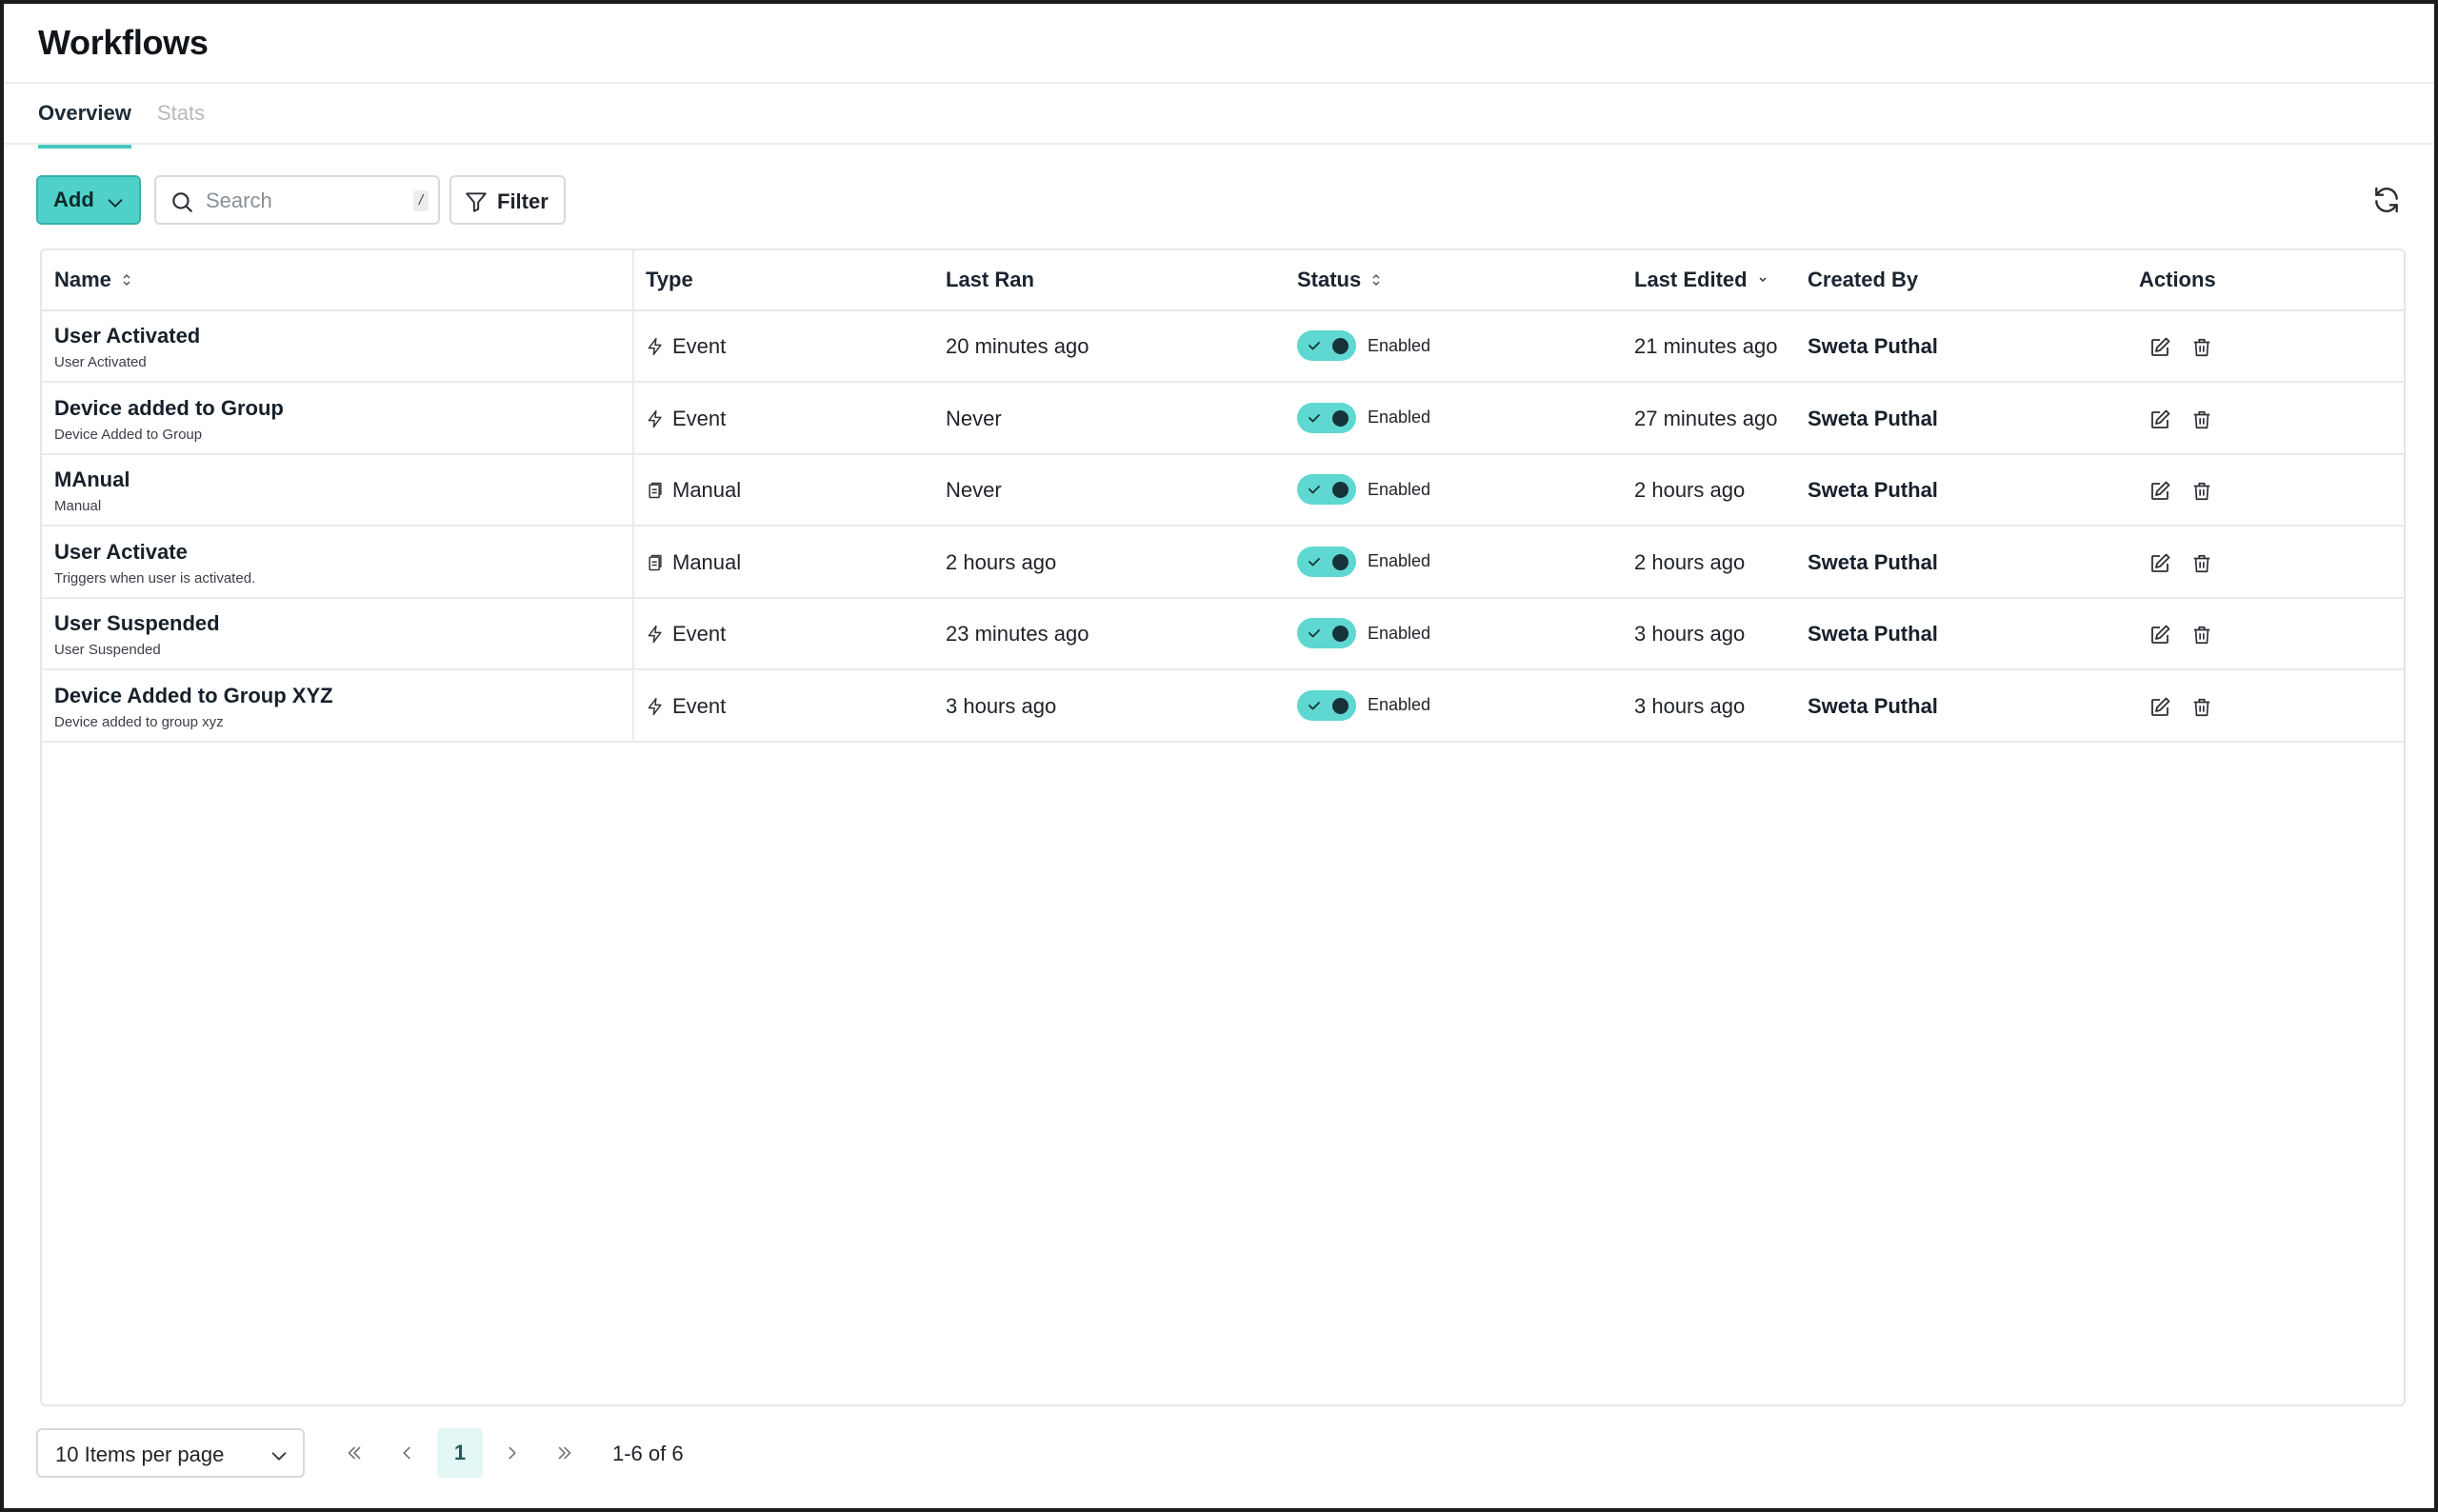 This screenshot has width=2438, height=1512. Describe the element at coordinates (1706, 346) in the screenshot. I see `workflow-last-edited: 21 minutes ago` at that location.